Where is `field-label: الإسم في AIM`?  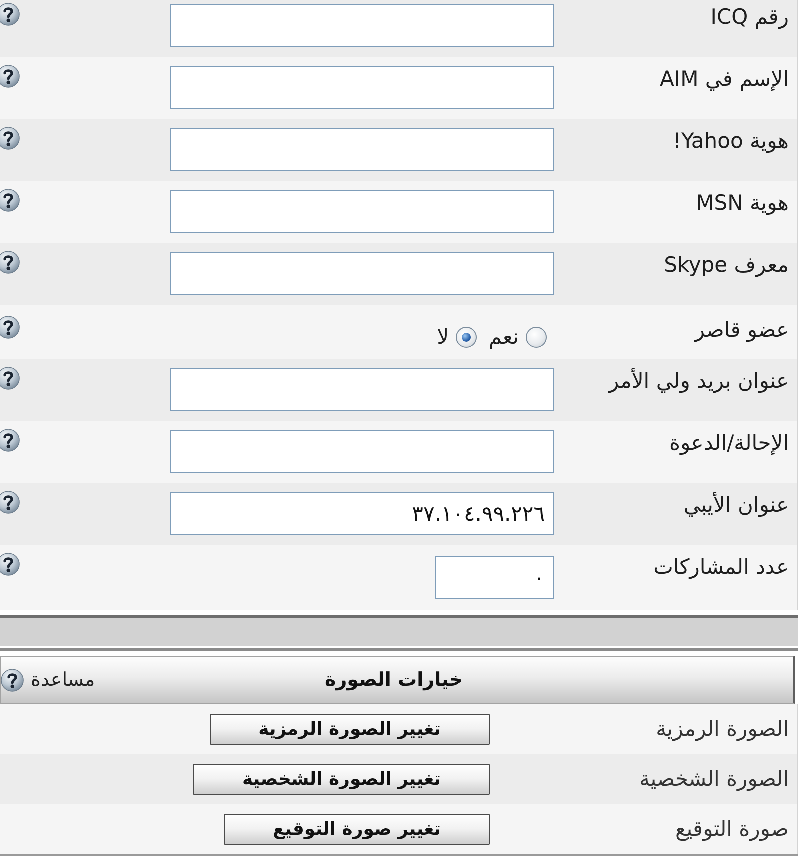
field-label: الإسم في AIM is located at coordinates (724, 79).